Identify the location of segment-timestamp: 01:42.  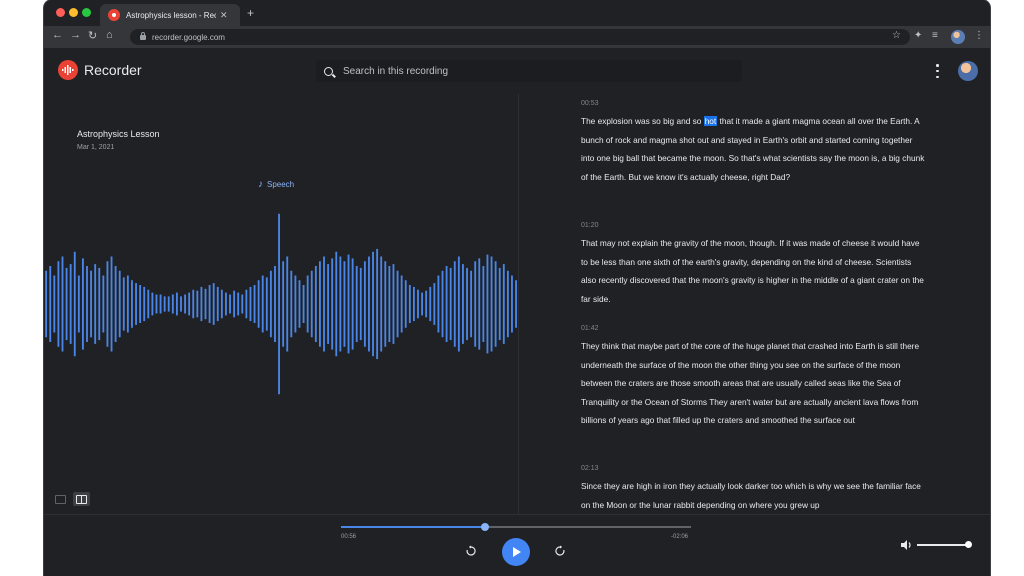
(590, 328).